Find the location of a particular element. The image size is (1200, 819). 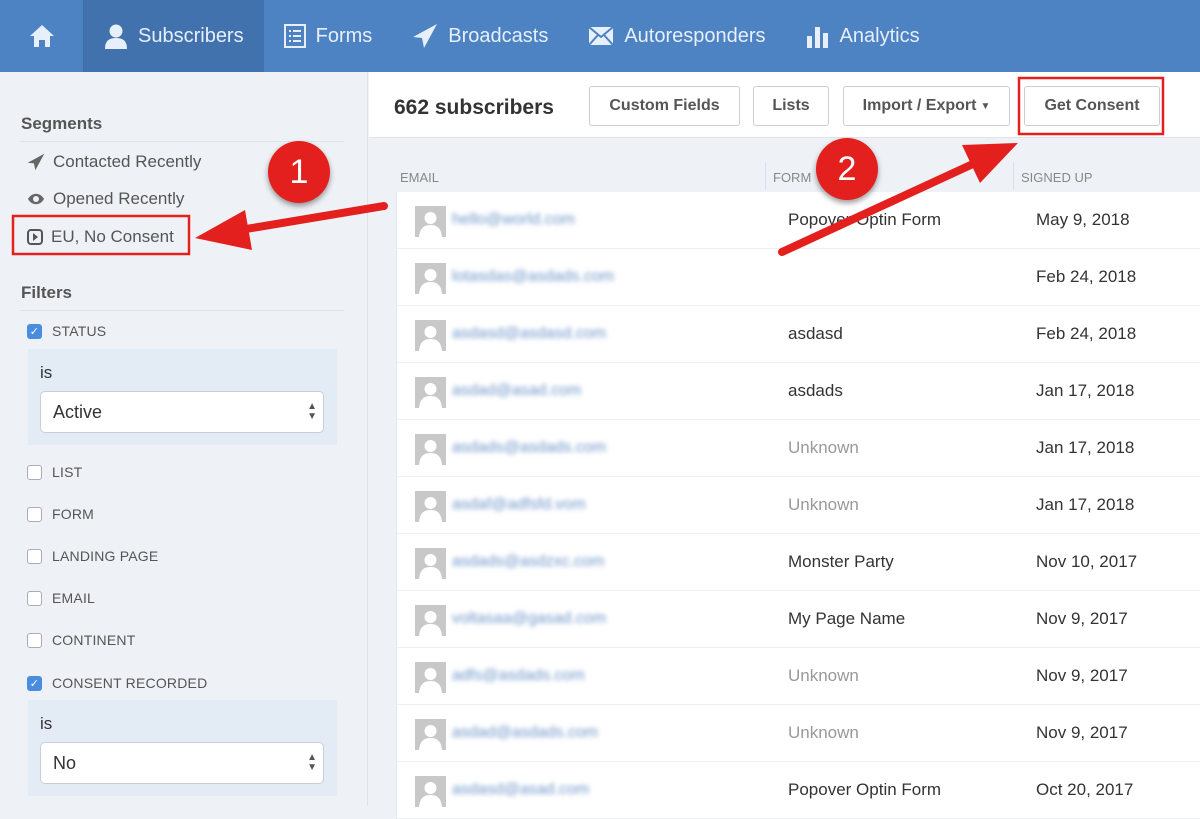

segments-title: Segments is located at coordinates (62, 123).